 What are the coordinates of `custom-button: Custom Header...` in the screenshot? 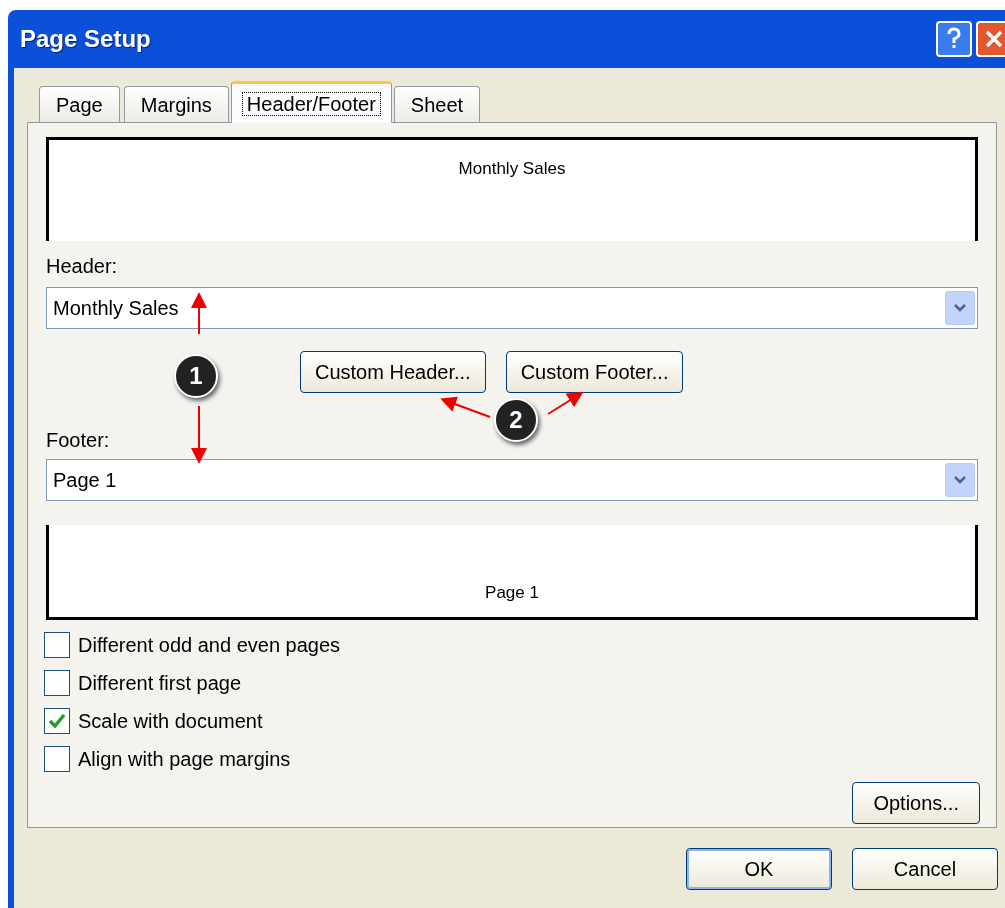 It's located at (393, 372).